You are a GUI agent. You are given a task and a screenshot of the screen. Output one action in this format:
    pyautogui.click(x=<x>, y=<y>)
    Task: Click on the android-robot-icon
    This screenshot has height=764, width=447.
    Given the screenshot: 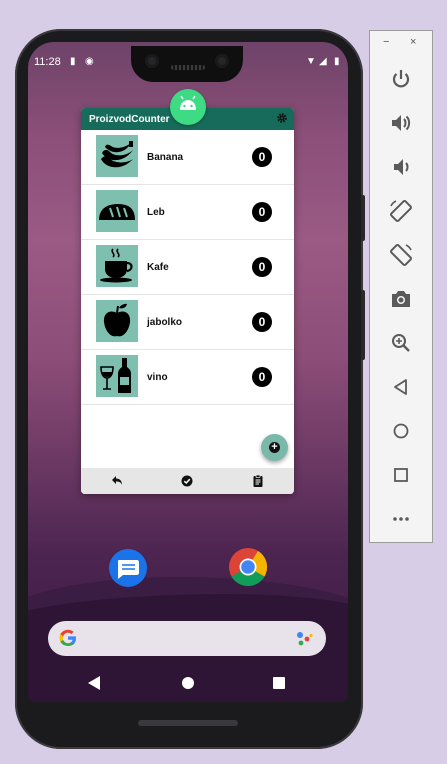 What is the action you would take?
    pyautogui.click(x=188, y=107)
    